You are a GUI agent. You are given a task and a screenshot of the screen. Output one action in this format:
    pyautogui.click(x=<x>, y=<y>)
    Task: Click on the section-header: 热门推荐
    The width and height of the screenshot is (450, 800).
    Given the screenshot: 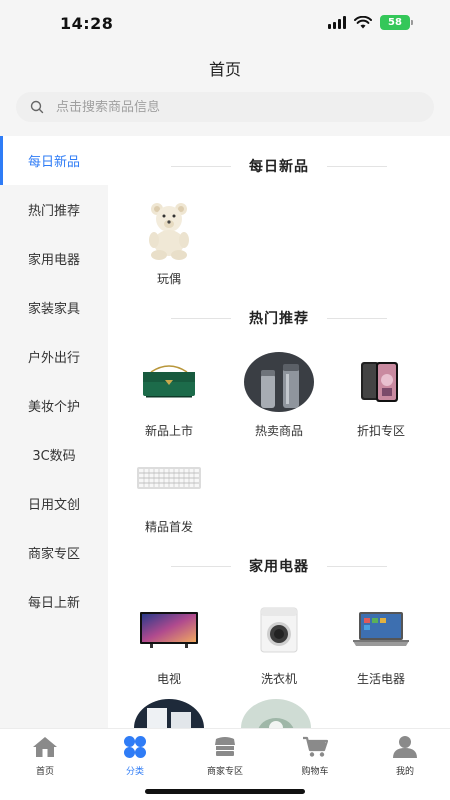 What is the action you would take?
    pyautogui.click(x=279, y=318)
    